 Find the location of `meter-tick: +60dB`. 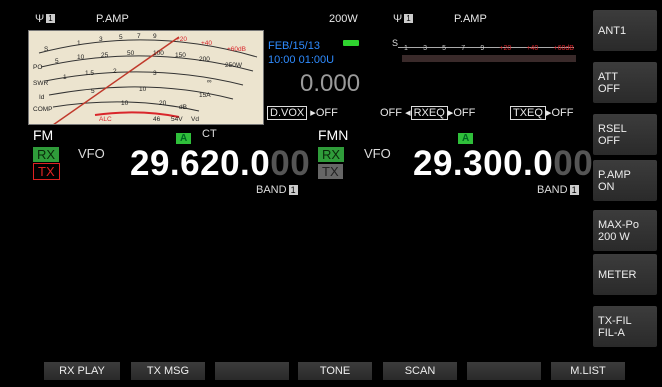

meter-tick: +60dB is located at coordinates (236, 49).